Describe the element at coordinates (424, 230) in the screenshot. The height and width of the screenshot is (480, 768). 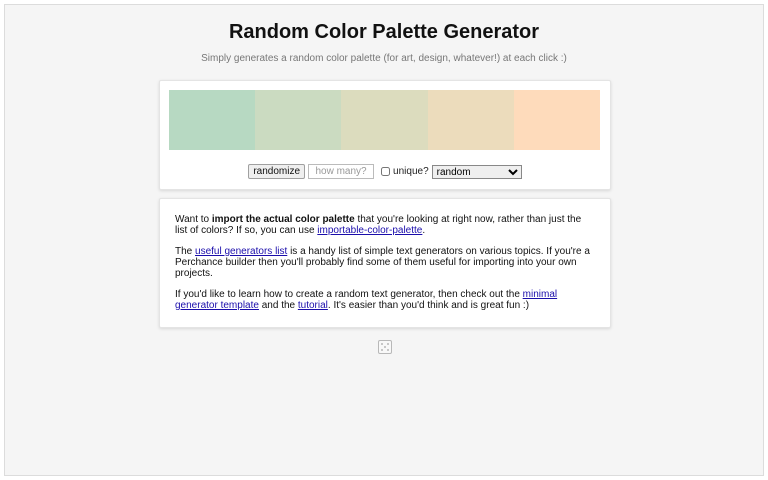
I see `info-text-span: .` at that location.